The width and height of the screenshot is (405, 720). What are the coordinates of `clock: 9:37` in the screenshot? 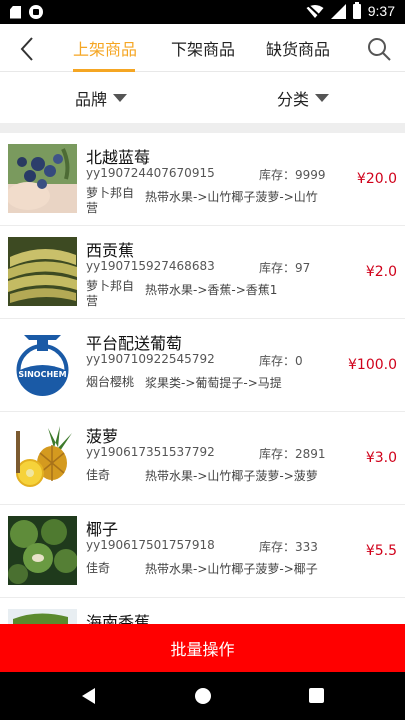 It's located at (381, 11).